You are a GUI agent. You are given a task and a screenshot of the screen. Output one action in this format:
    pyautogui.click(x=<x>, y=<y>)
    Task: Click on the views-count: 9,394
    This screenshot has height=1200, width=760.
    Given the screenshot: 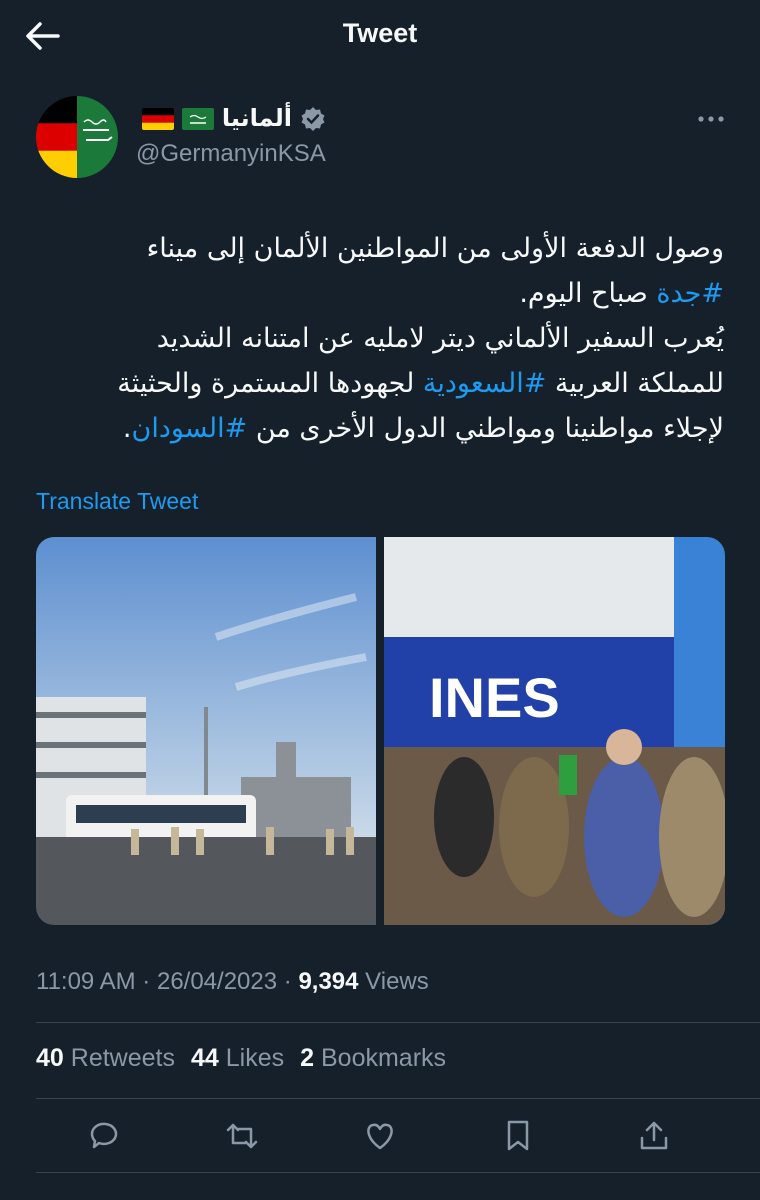 What is the action you would take?
    pyautogui.click(x=328, y=981)
    